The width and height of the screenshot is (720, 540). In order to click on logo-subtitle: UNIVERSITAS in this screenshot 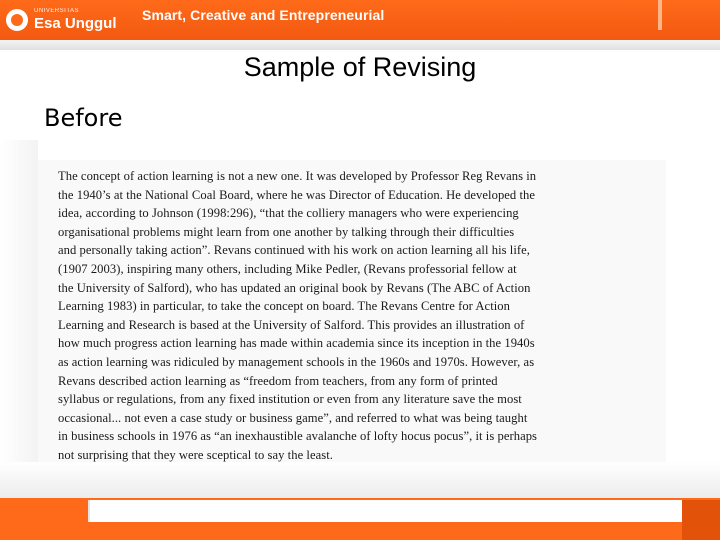, I will do `click(57, 11)`.